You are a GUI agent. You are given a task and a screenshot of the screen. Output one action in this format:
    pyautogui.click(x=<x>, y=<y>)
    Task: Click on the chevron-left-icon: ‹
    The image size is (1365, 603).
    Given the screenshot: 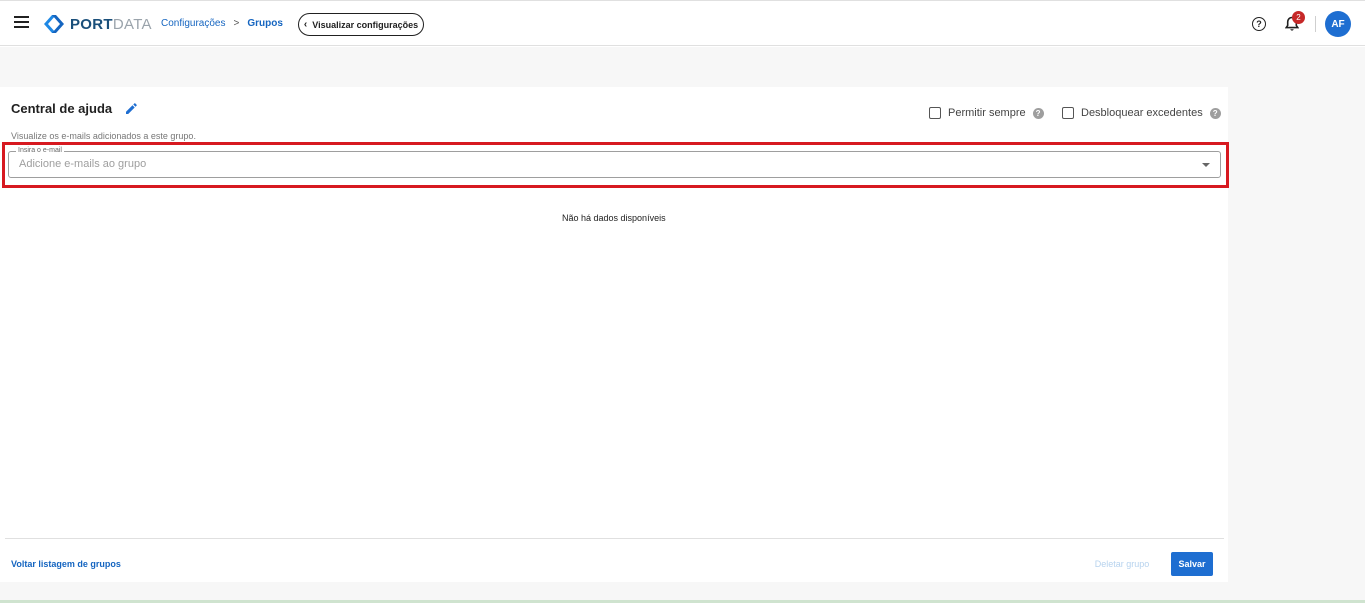 What is the action you would take?
    pyautogui.click(x=305, y=24)
    